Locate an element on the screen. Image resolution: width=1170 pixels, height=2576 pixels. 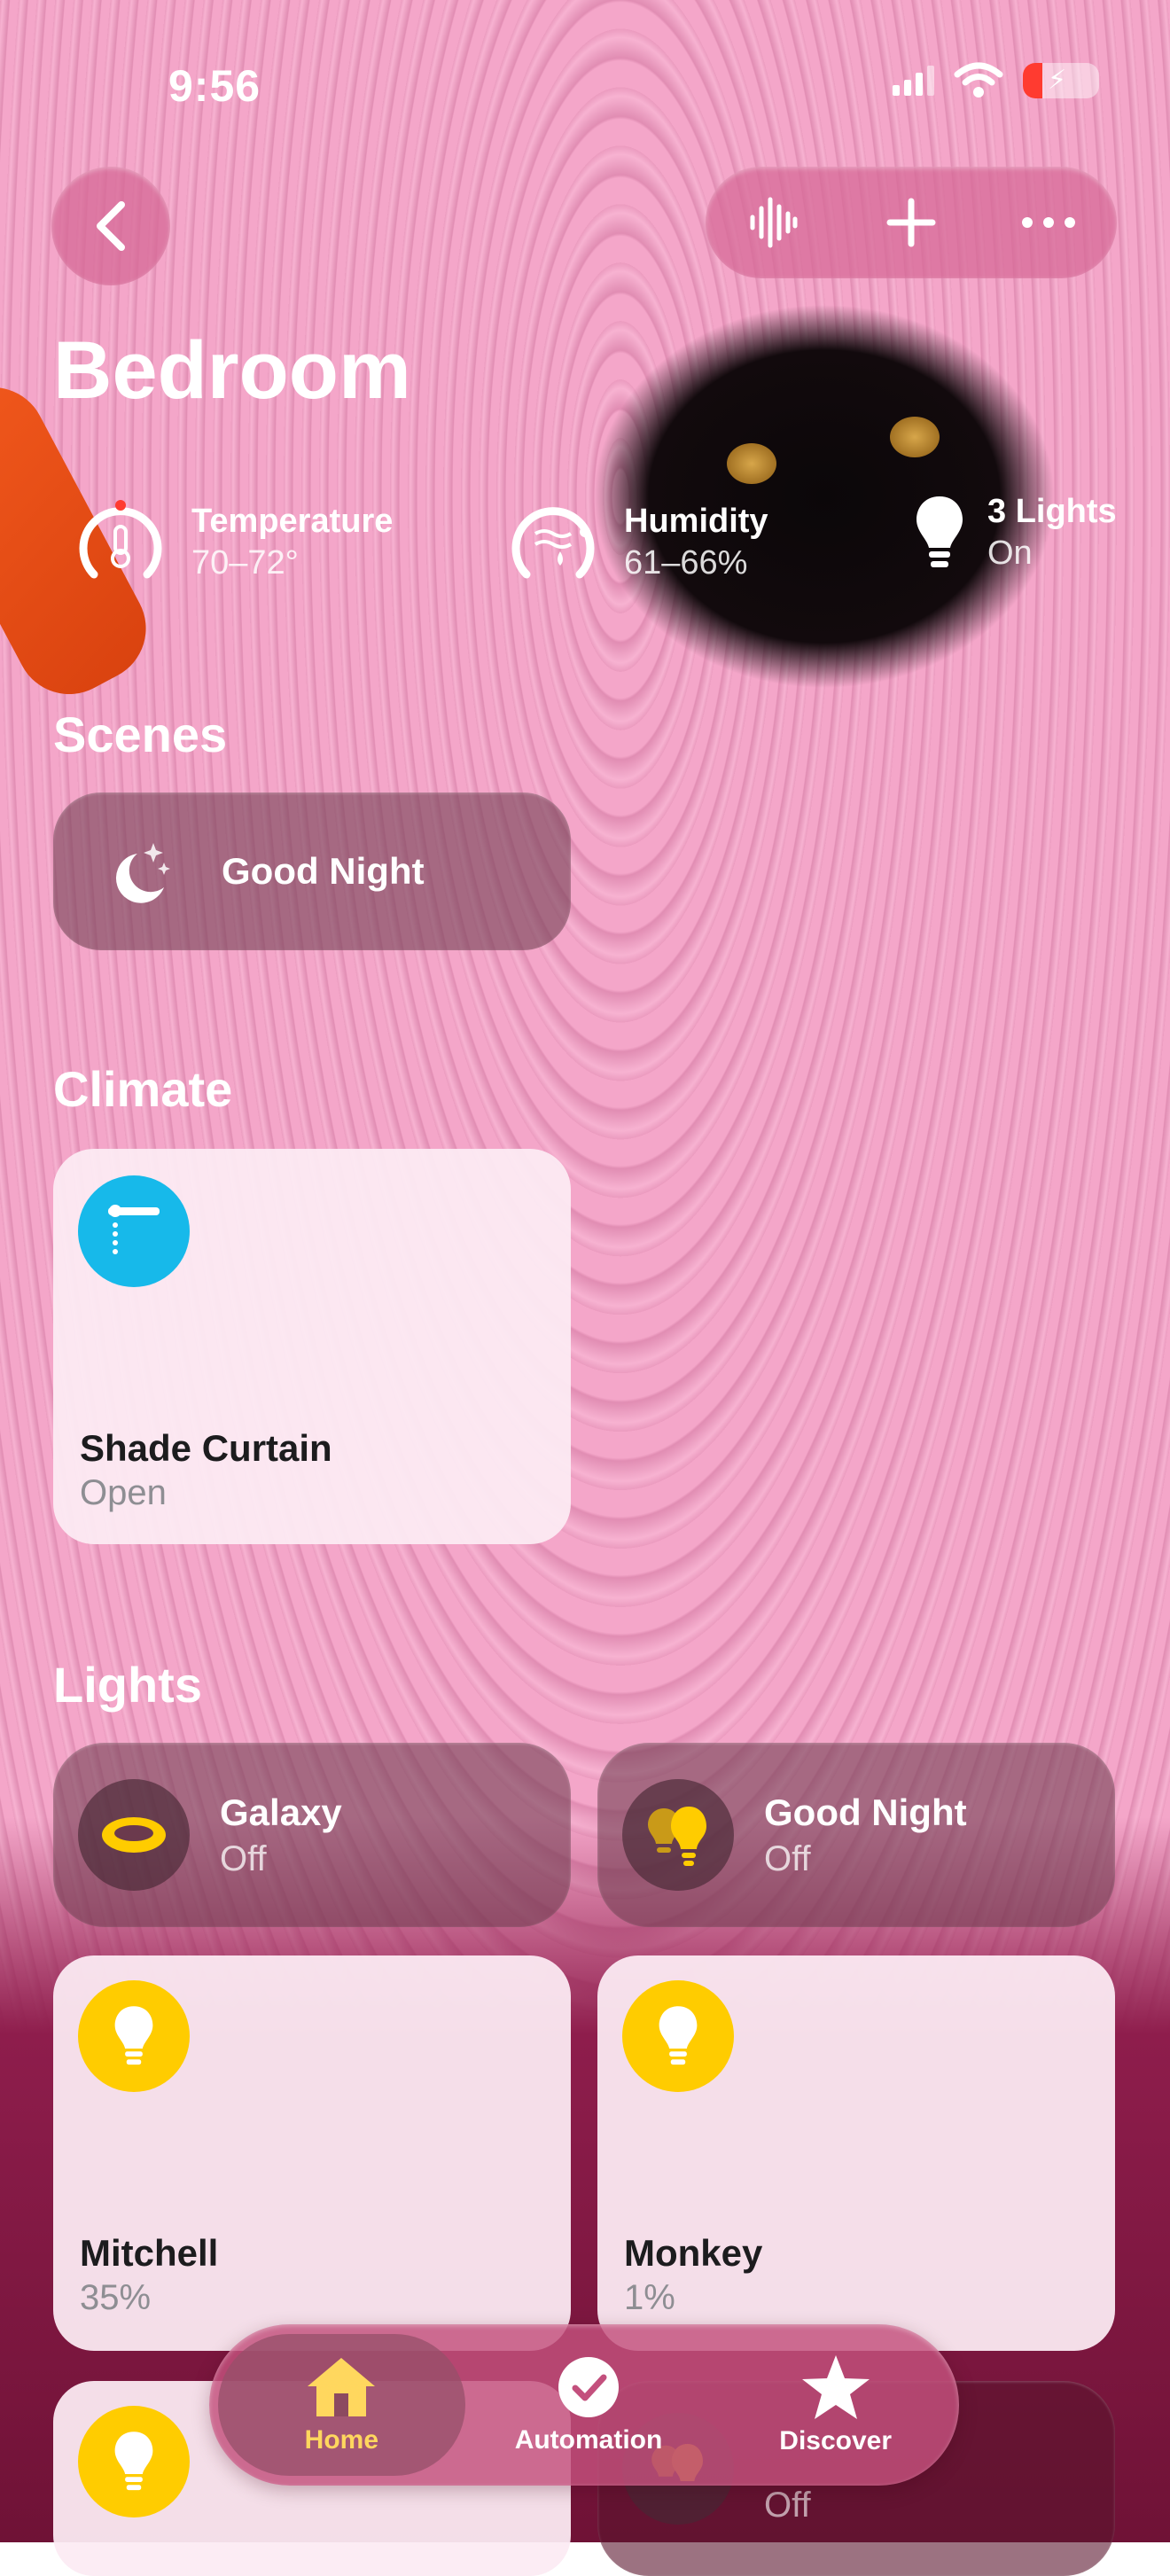
chevron-left-icon is located at coordinates (111, 226).